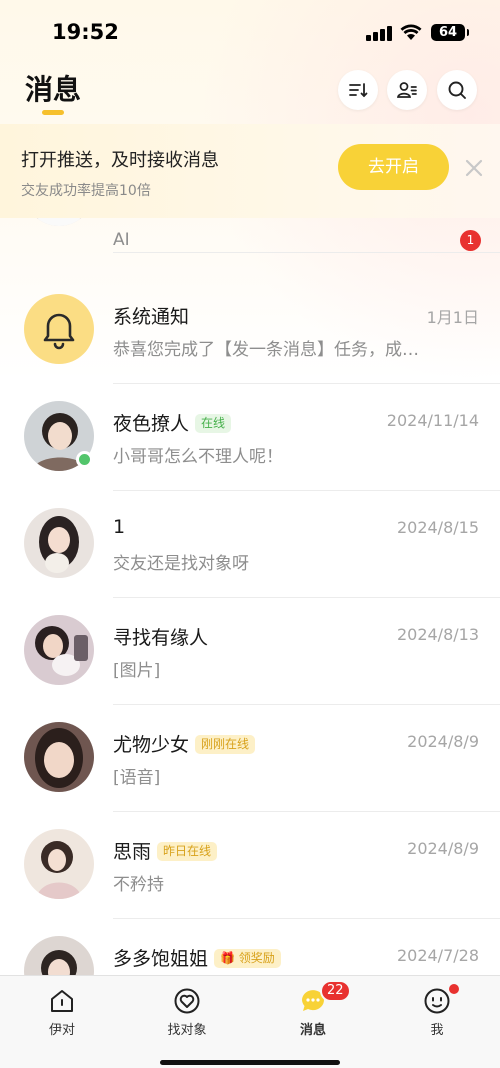 The height and width of the screenshot is (1068, 500). I want to click on tab-label: 伊对, so click(61, 1030).